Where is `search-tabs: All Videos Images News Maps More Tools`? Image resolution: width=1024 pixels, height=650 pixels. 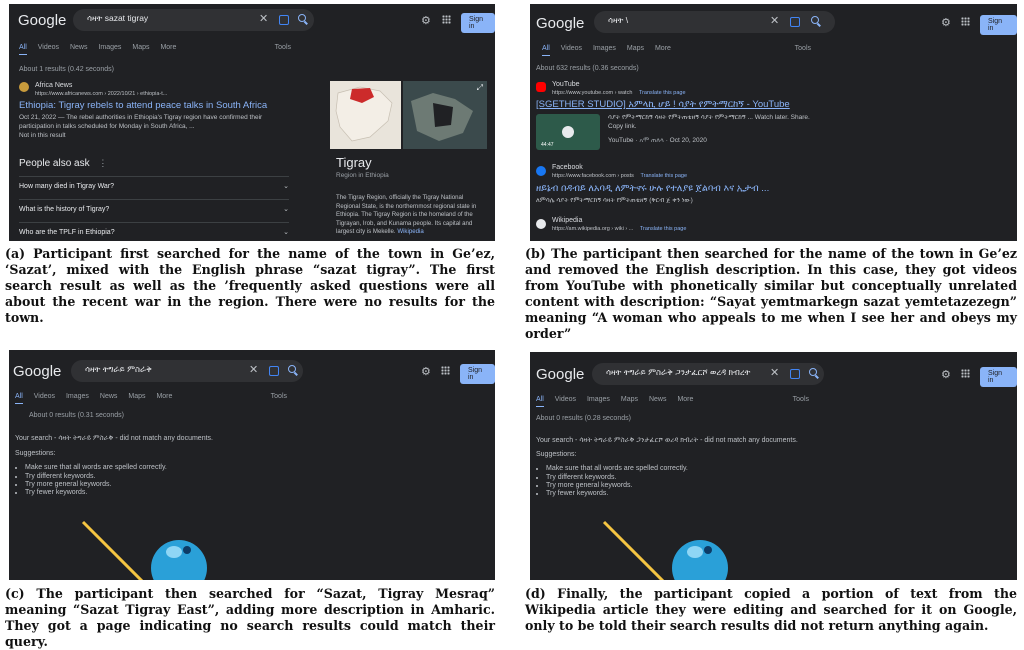
search-tabs: All Videos Images News Maps More Tools is located at coordinates (250, 400).